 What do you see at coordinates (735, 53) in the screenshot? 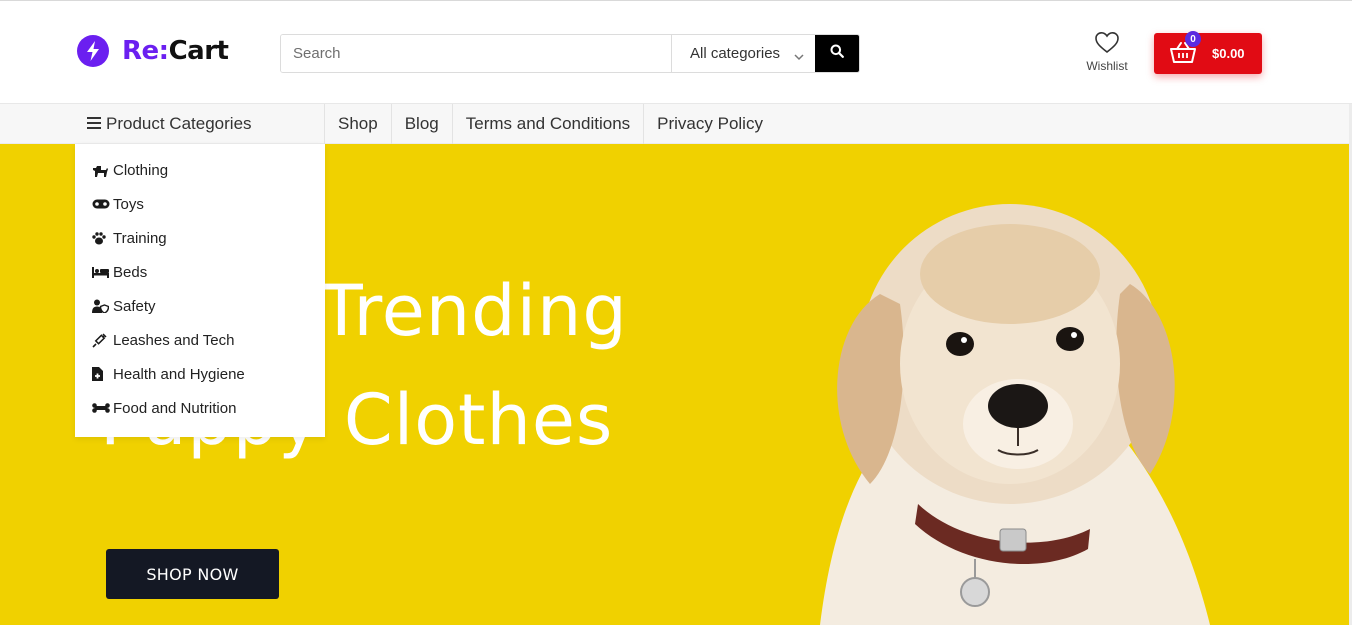
I see `category-select-value: All categories` at bounding box center [735, 53].